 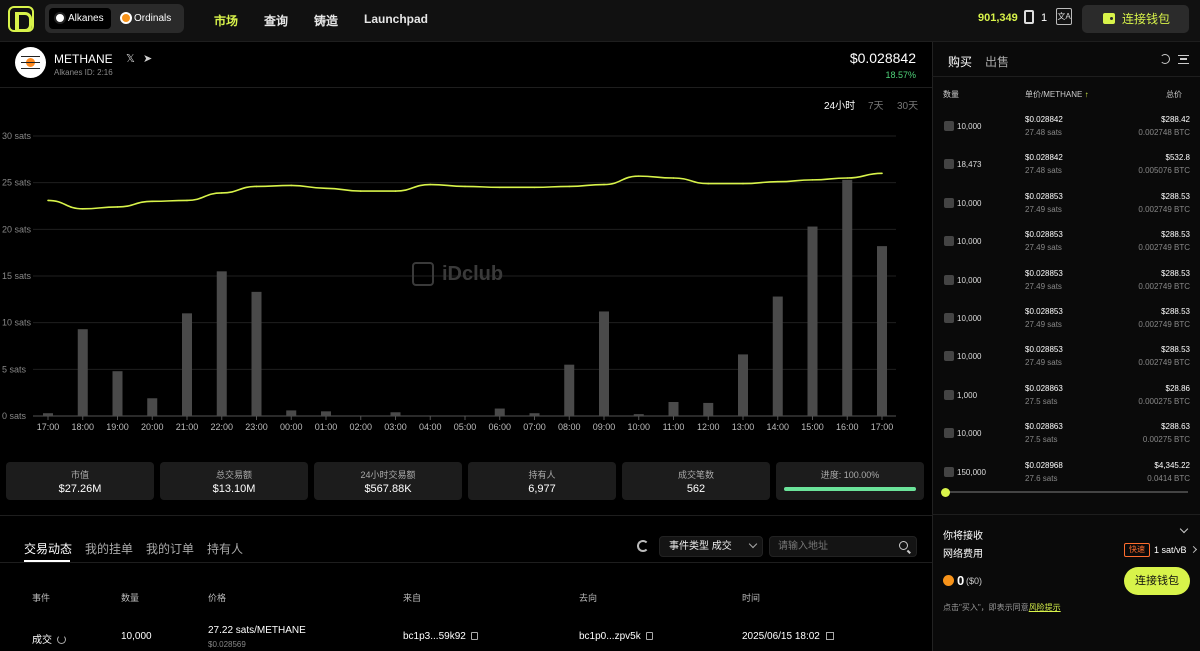 I want to click on tab-my-listings: 我的挂单, so click(x=109, y=548).